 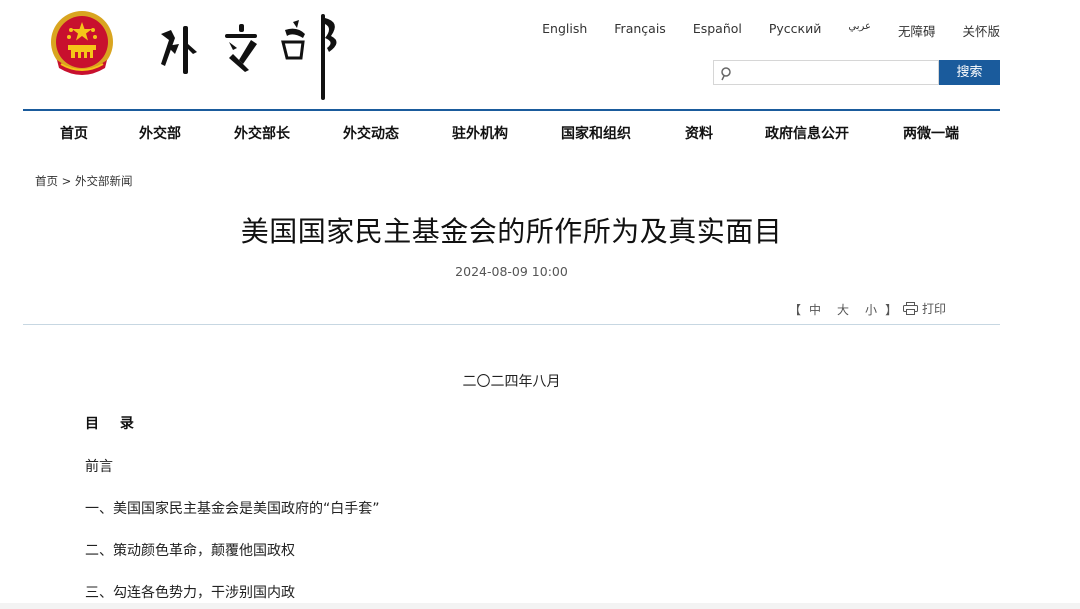 I want to click on lang-arabic-link: عربي, so click(x=859, y=30).